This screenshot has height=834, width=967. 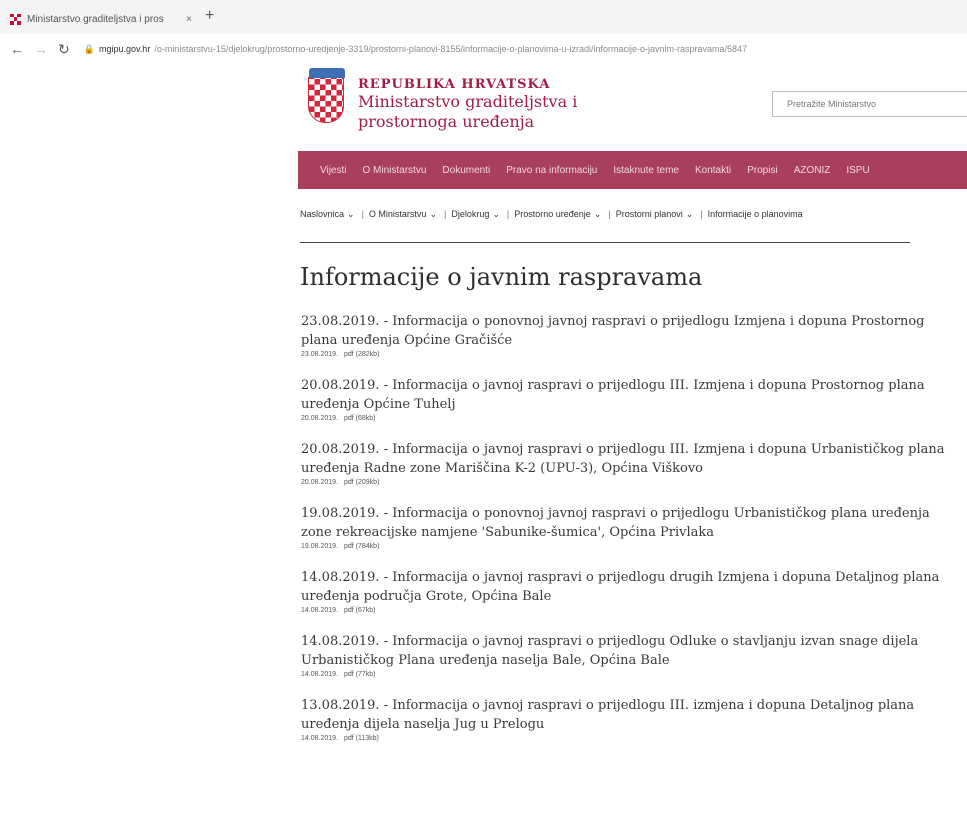 I want to click on nav-item-dokumenti: Dokumenti, so click(x=466, y=170).